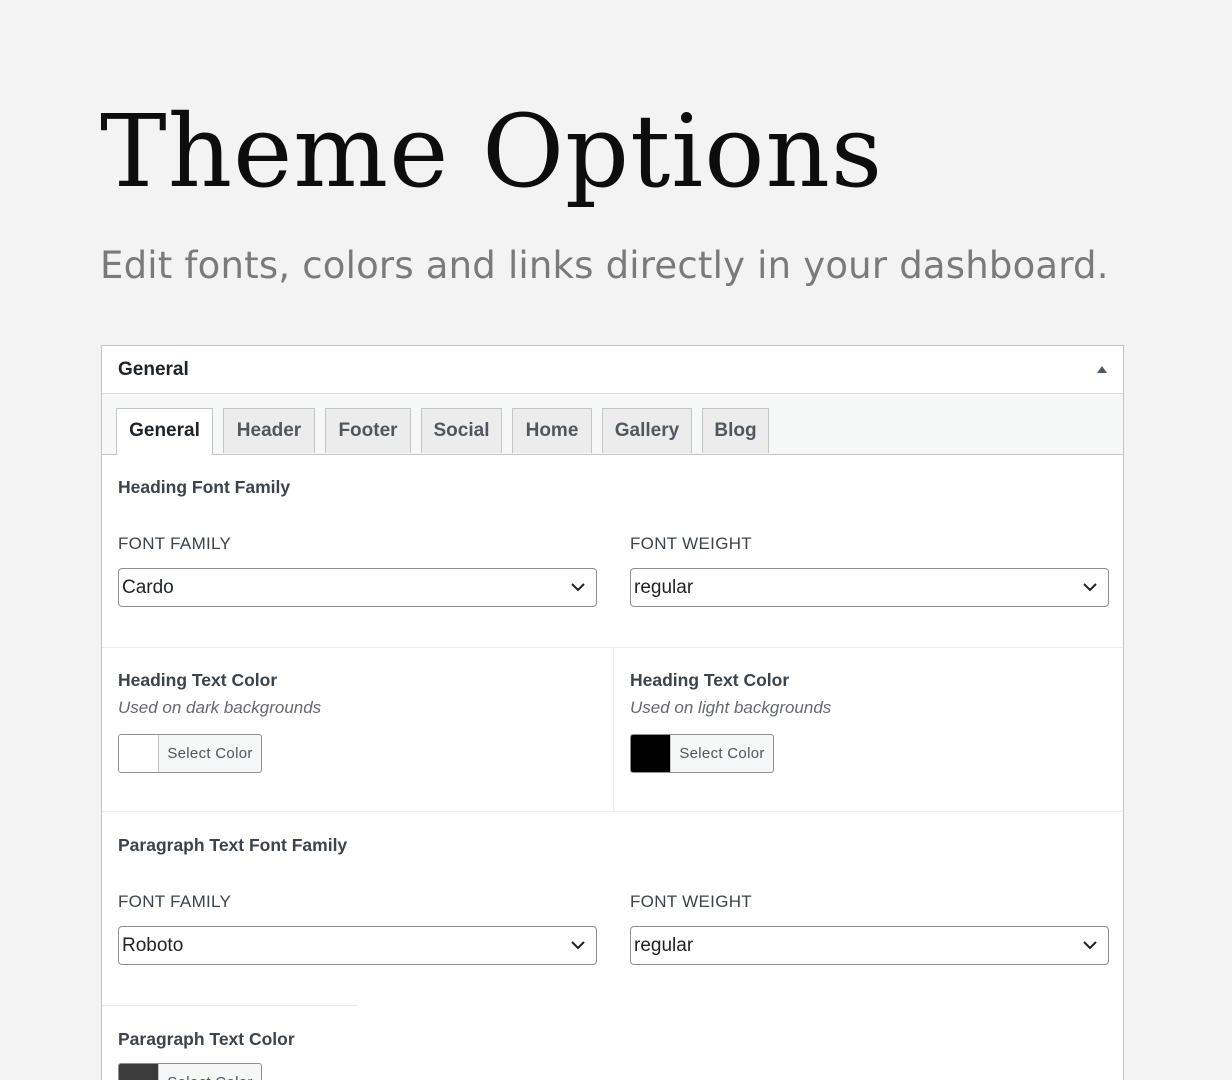  I want to click on tab-home: Home, so click(552, 430).